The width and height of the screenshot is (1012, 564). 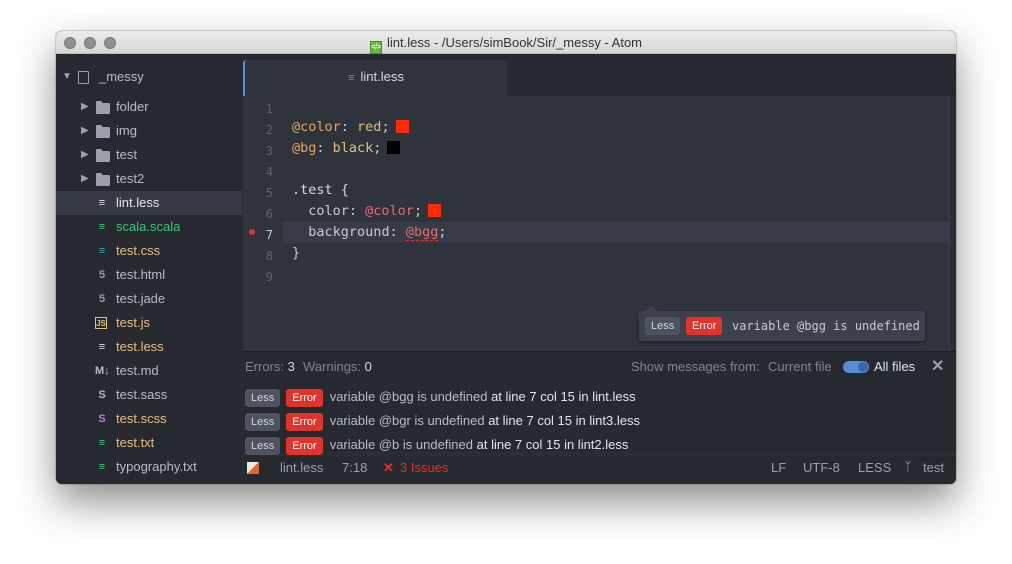 I want to click on code-line-2: @color: red;, so click(x=350, y=127).